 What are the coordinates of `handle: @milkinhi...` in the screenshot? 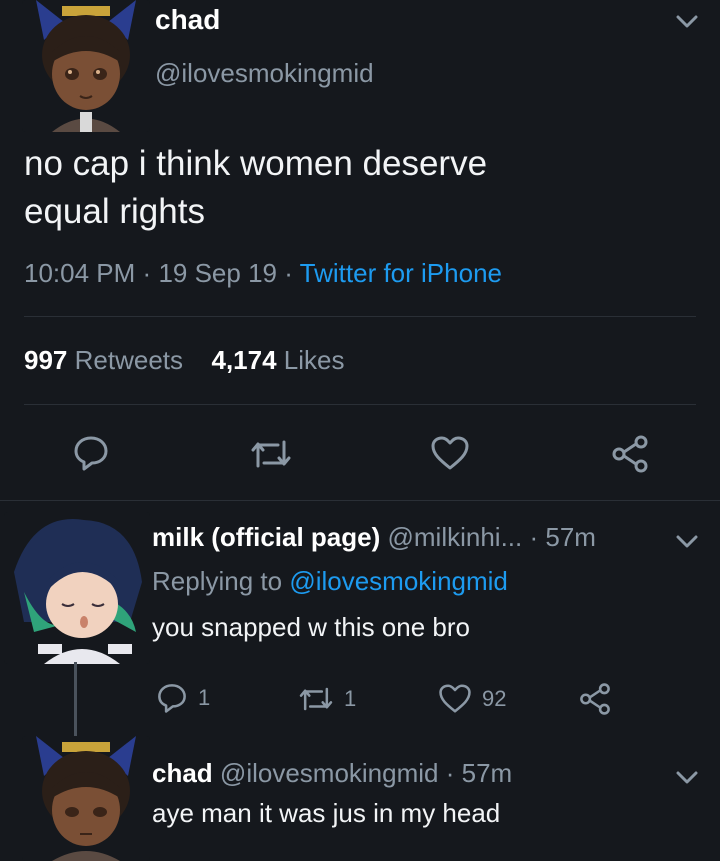 It's located at (455, 537).